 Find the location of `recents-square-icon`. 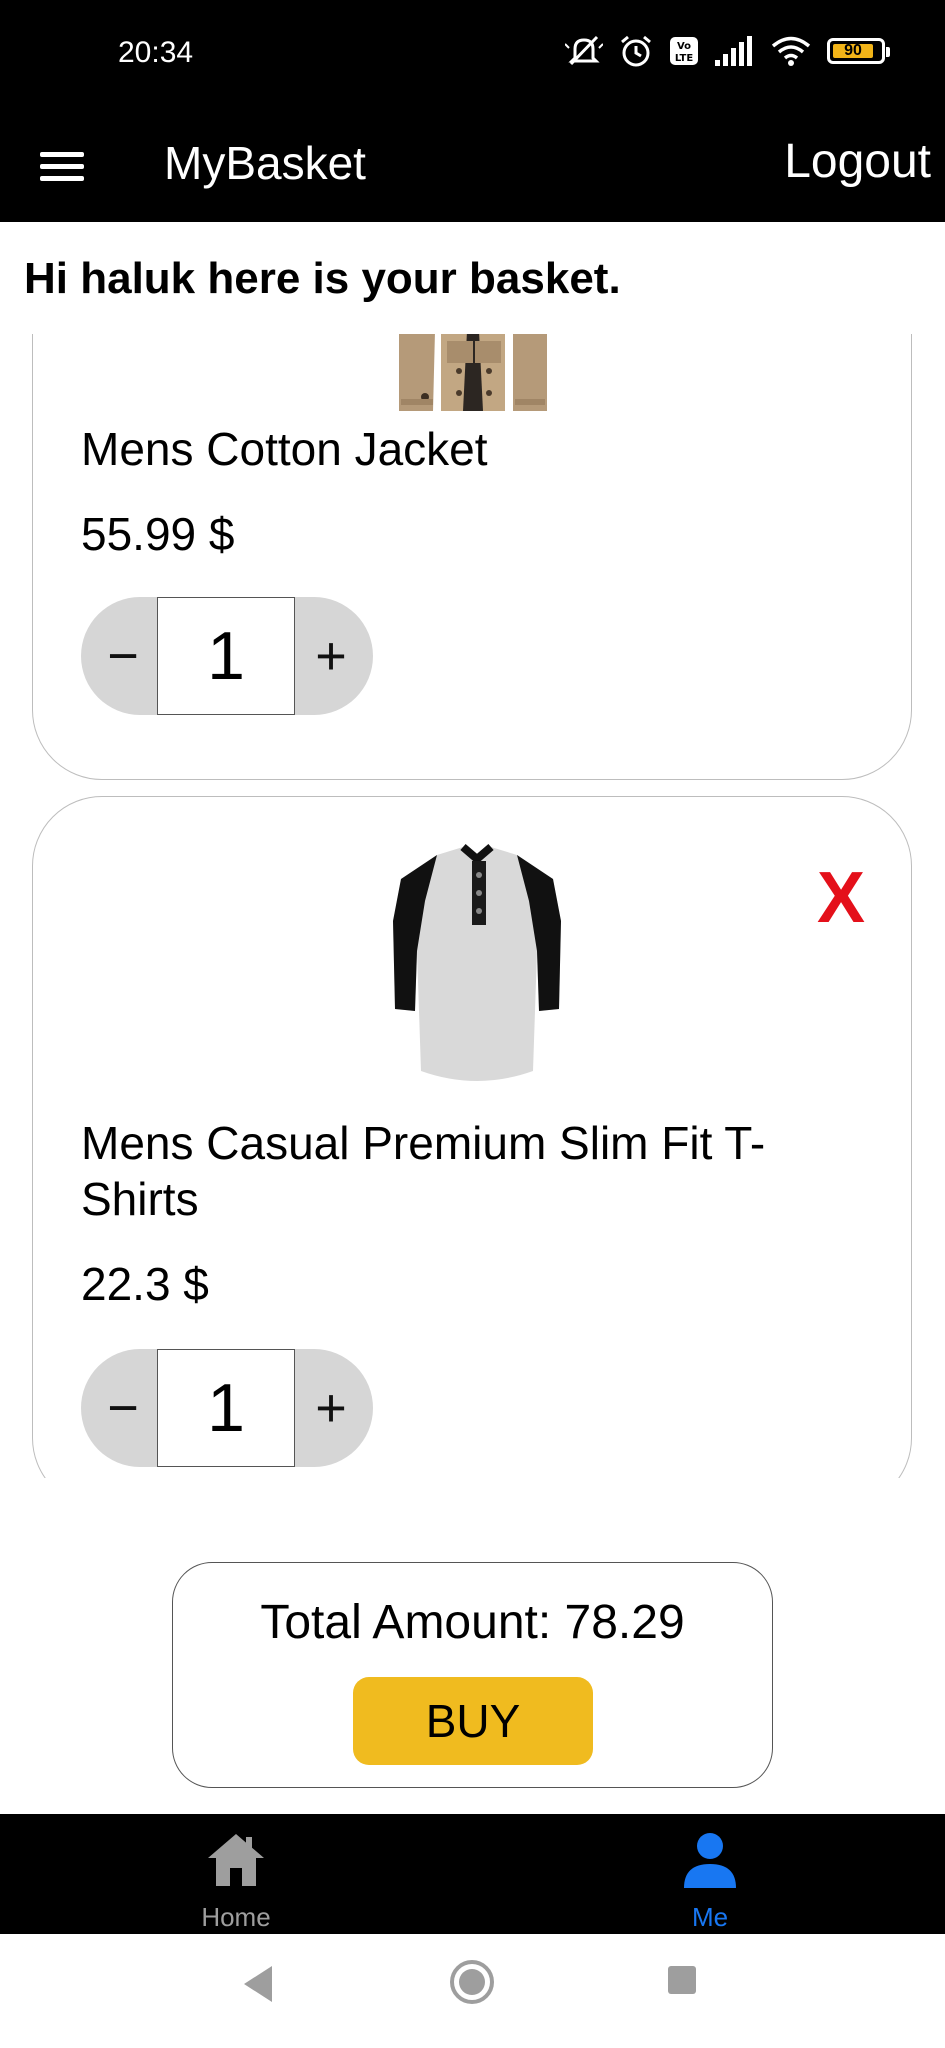

recents-square-icon is located at coordinates (682, 1980).